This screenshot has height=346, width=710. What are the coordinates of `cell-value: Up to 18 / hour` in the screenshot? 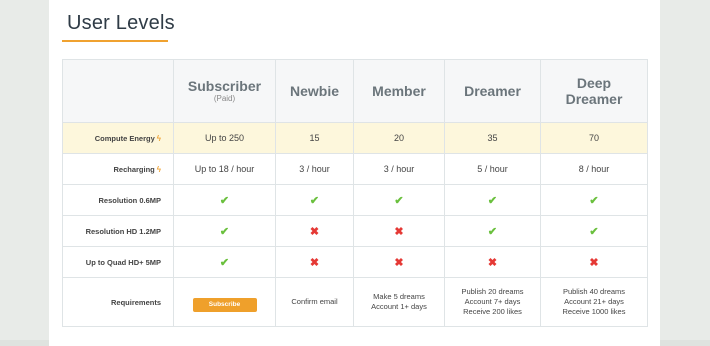 It's located at (224, 169).